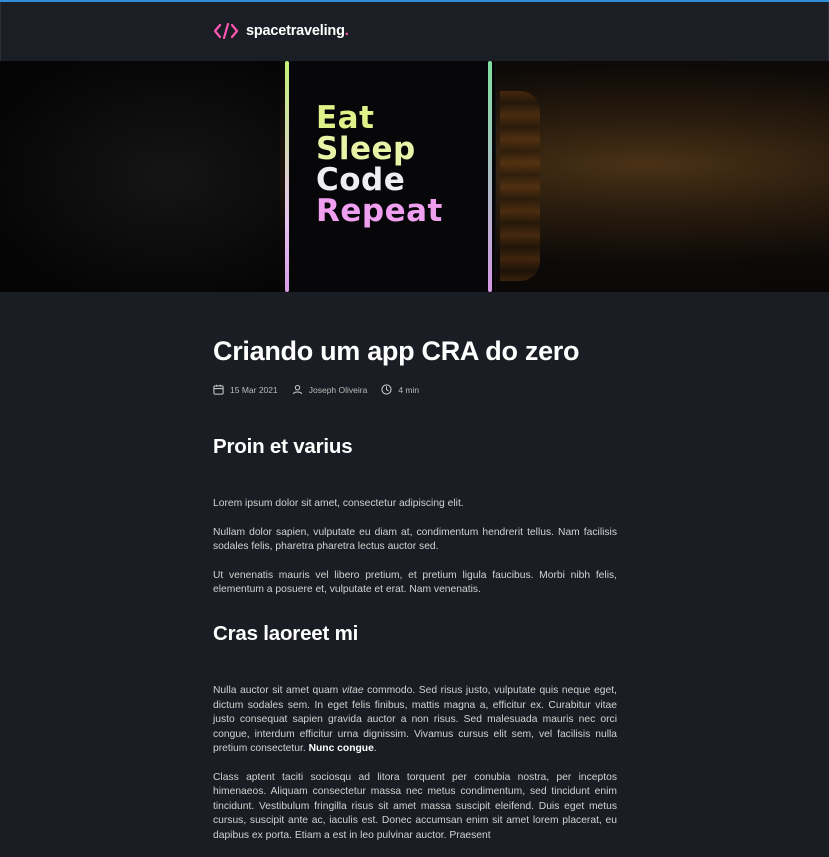 The image size is (829, 857). What do you see at coordinates (409, 389) in the screenshot?
I see `reading-time-text: 4 min` at bounding box center [409, 389].